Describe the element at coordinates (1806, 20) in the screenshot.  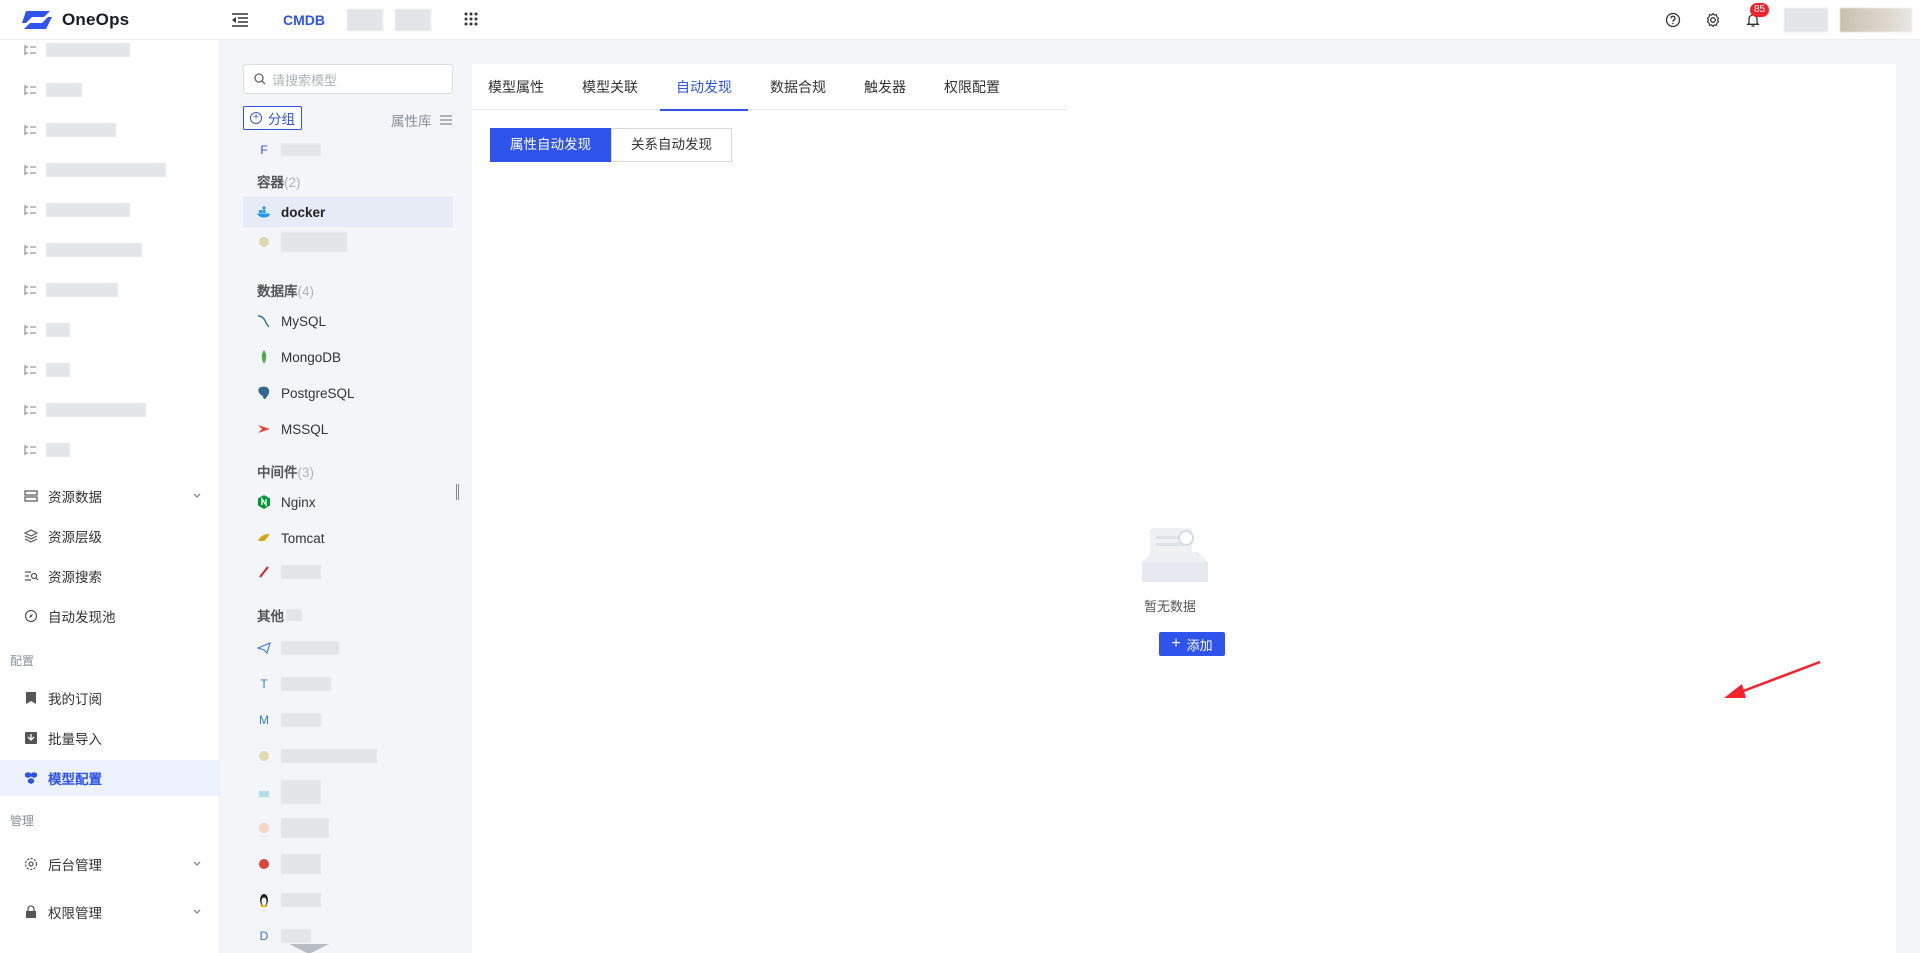
I see `username-blurred` at that location.